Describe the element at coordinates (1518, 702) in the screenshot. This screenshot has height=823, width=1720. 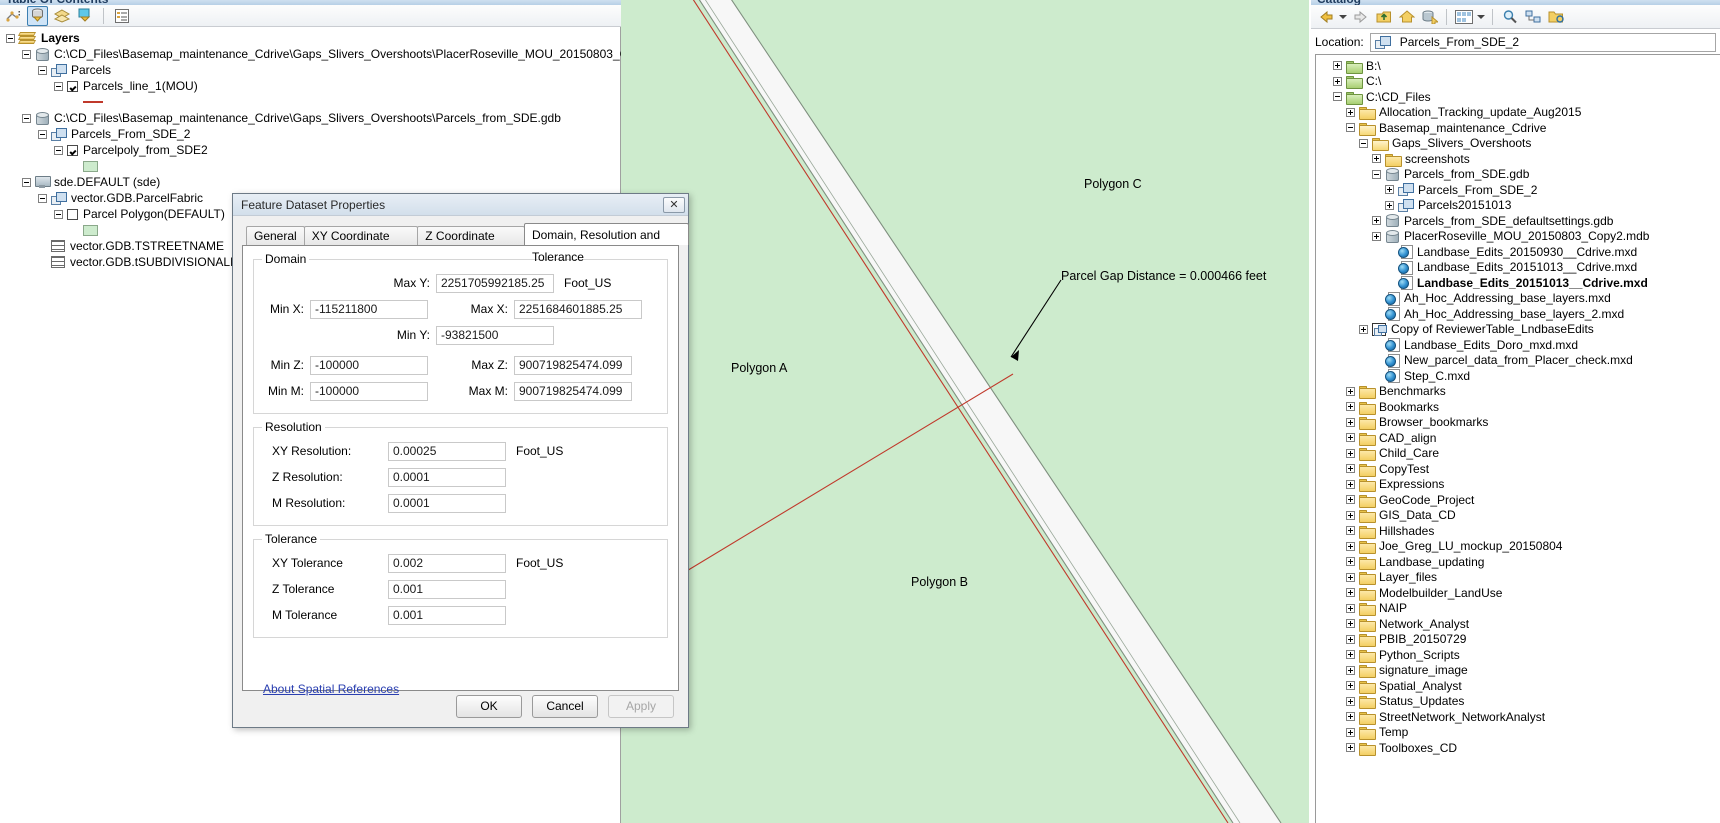
I see `catalog-tree-item: Status_Updates` at that location.